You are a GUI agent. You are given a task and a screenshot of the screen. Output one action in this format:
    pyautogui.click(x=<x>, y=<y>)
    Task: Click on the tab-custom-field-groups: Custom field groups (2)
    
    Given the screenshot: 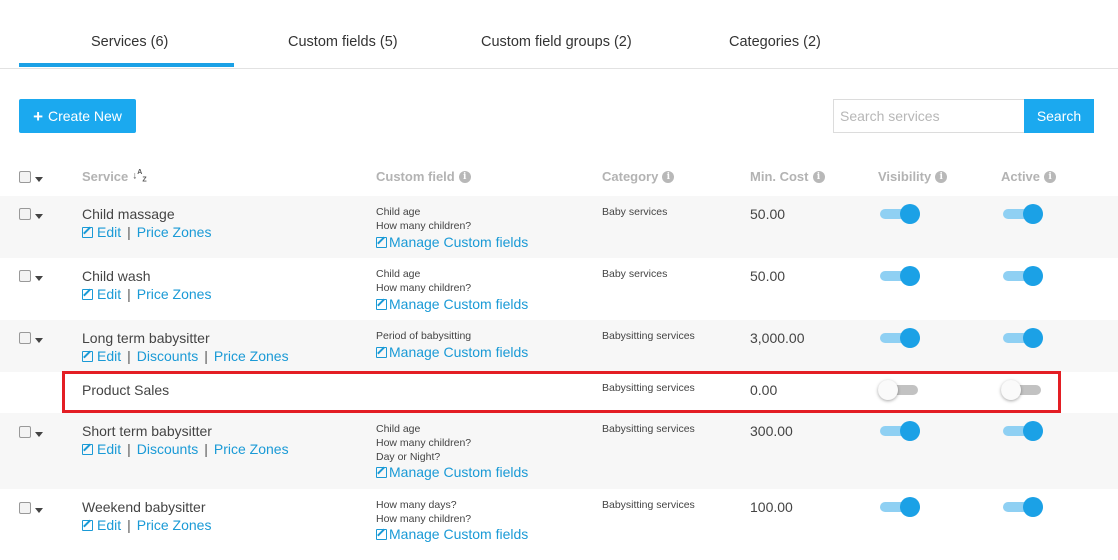 What is the action you would take?
    pyautogui.click(x=556, y=42)
    